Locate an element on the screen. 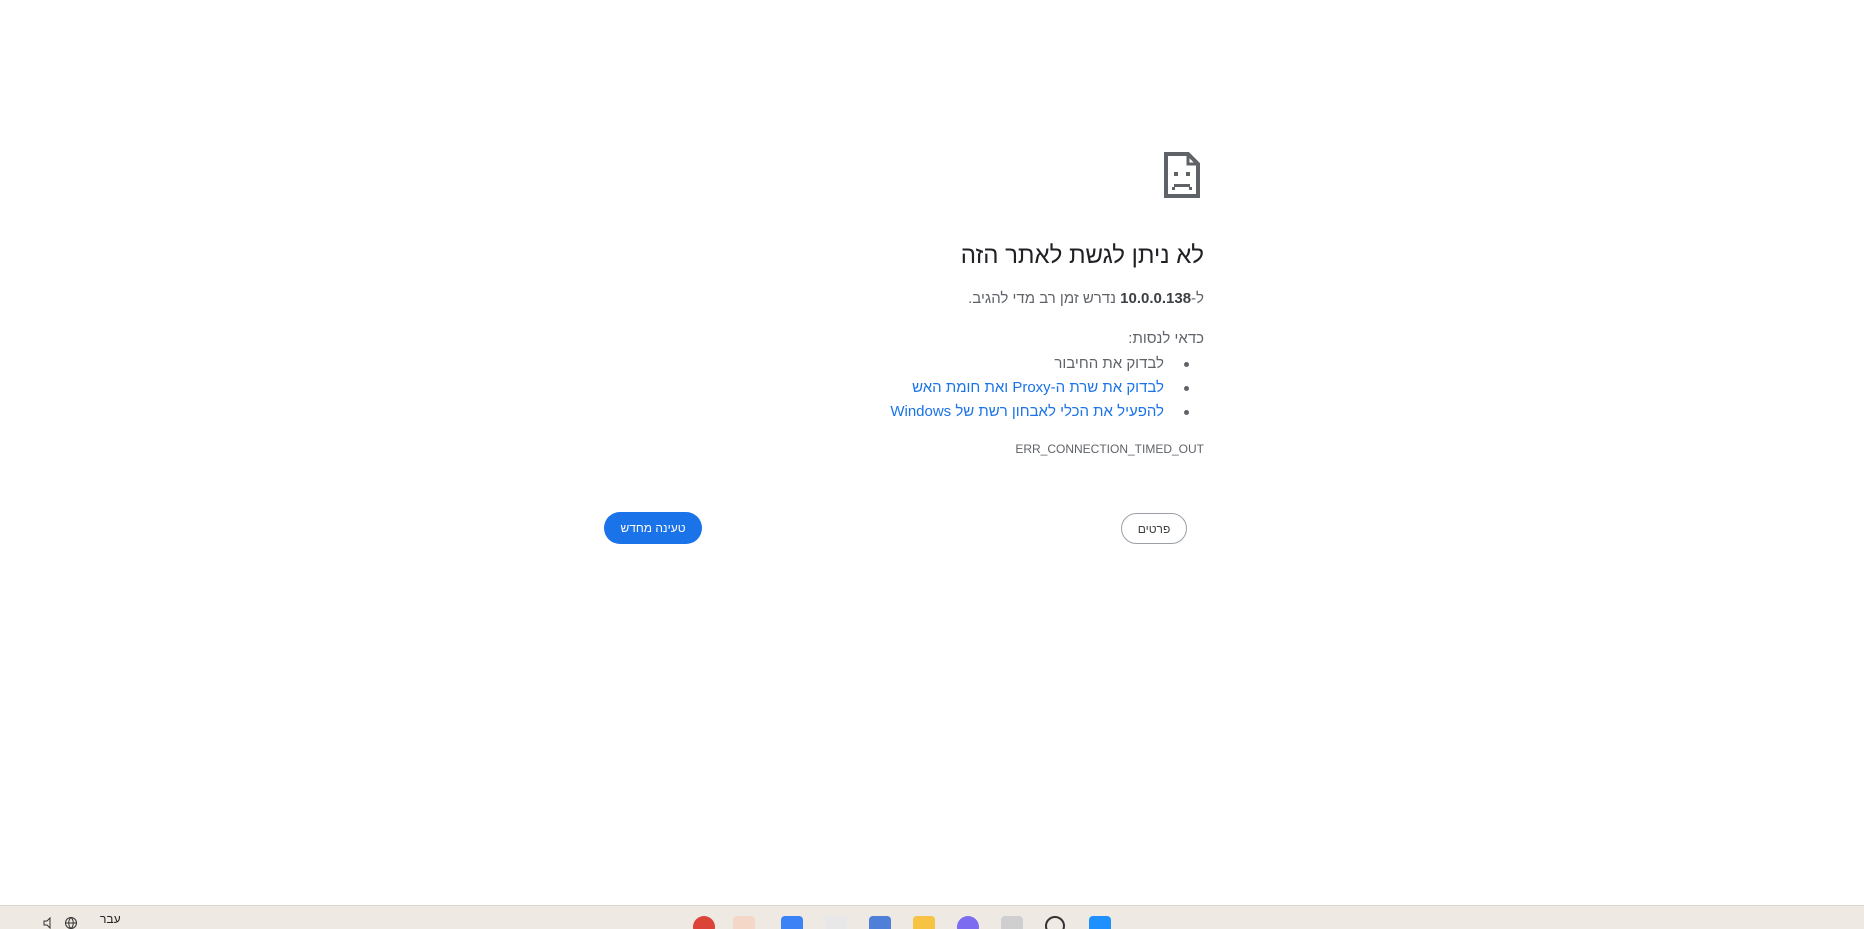  paint-icon is located at coordinates (836, 922).